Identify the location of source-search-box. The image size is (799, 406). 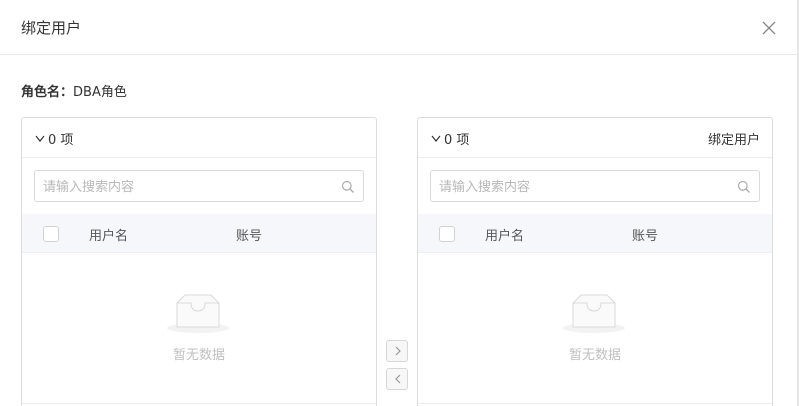
(199, 186).